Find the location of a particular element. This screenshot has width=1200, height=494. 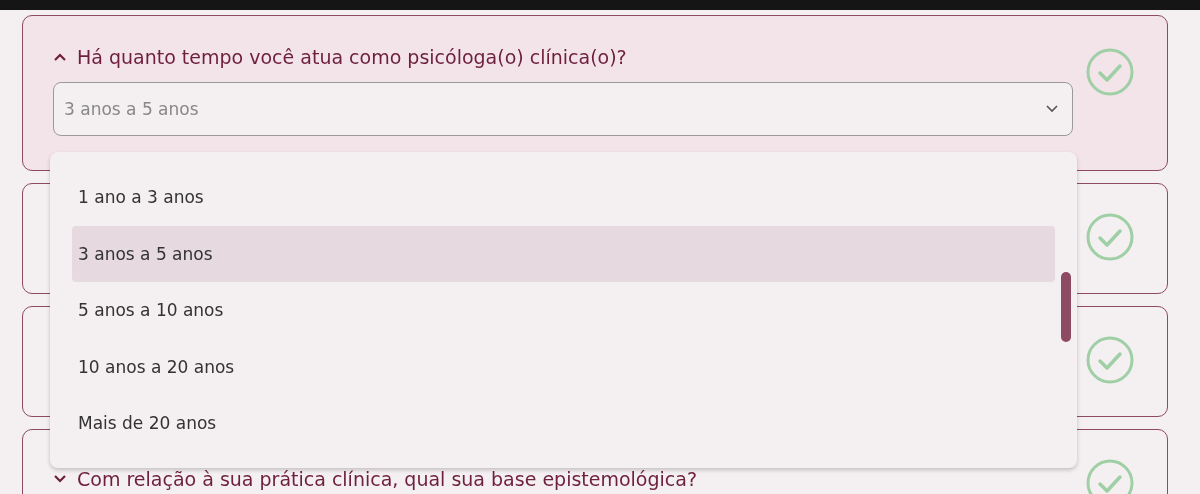

dropdown-option: Mais de 20 anos is located at coordinates (563, 423).